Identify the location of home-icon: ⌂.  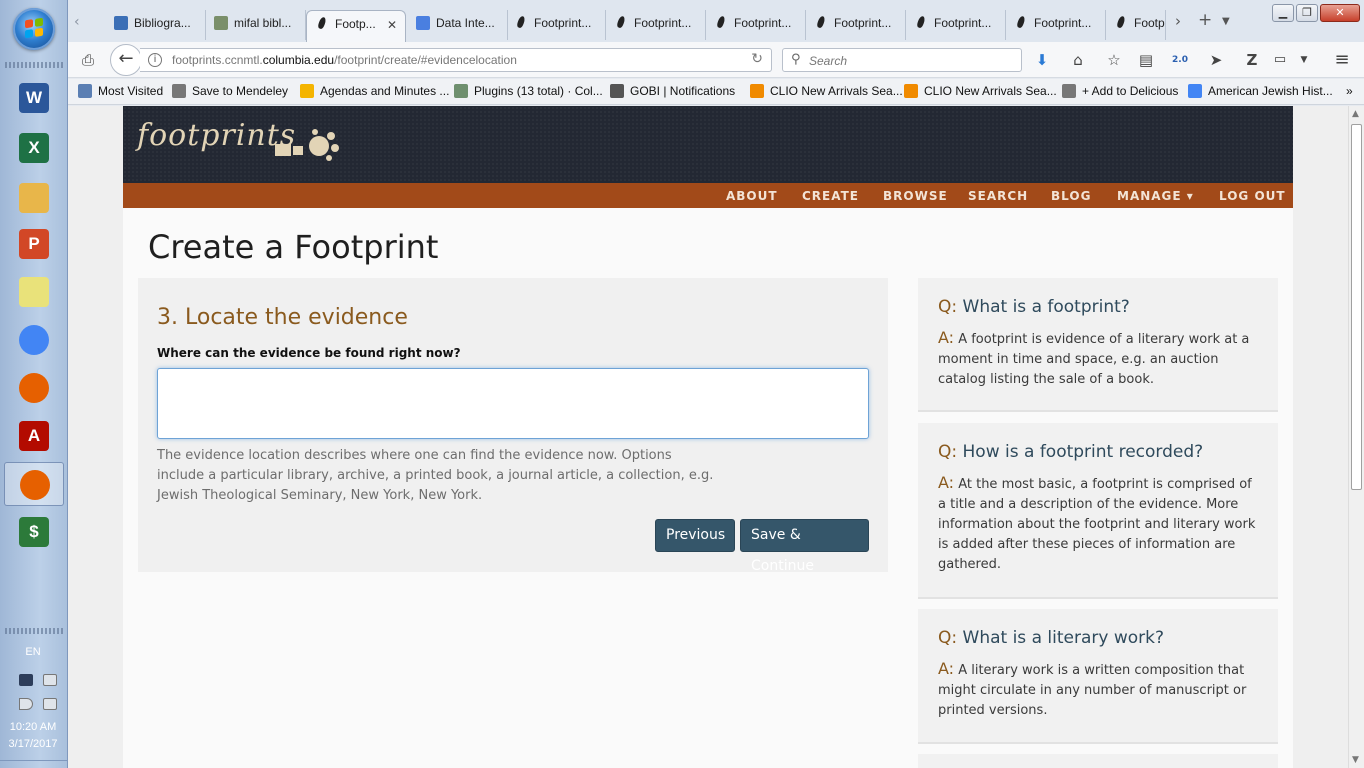
(1078, 60).